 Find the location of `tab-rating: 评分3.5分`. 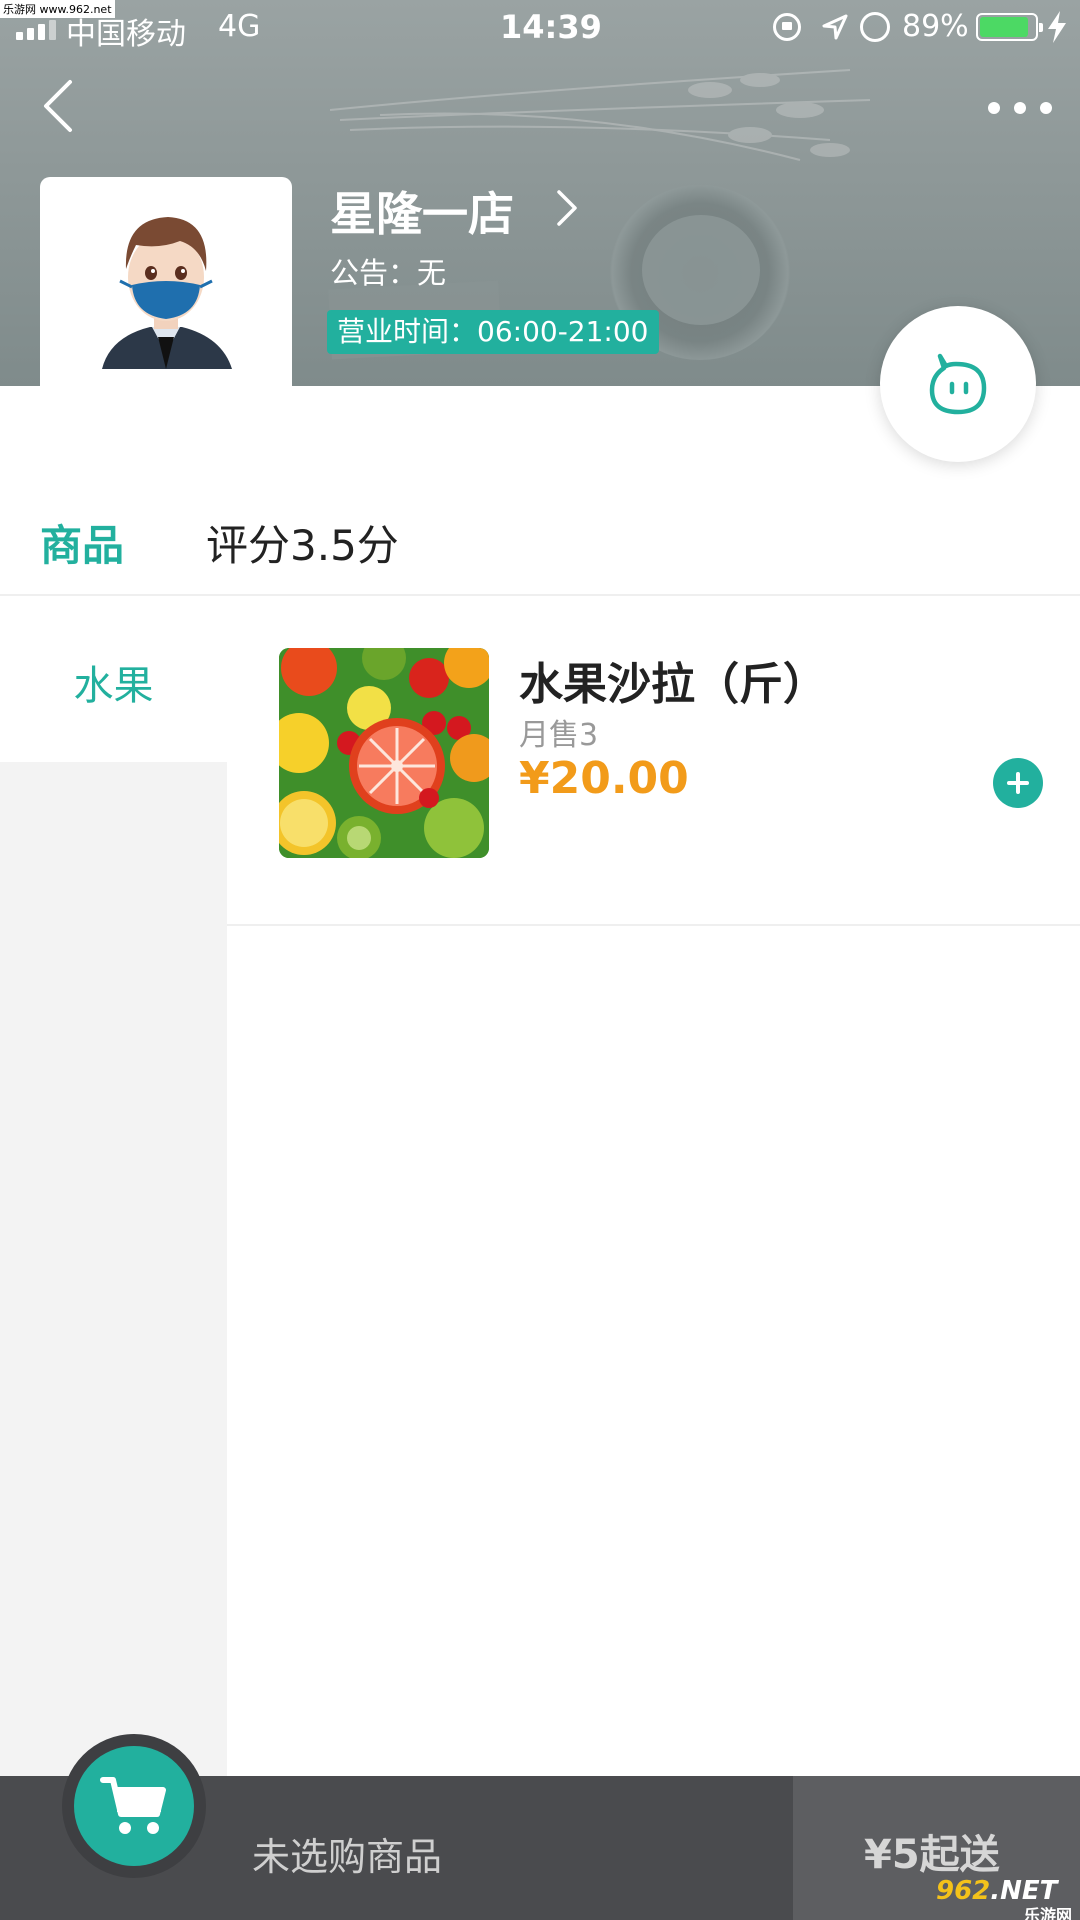

tab-rating: 评分3.5分 is located at coordinates (302, 542).